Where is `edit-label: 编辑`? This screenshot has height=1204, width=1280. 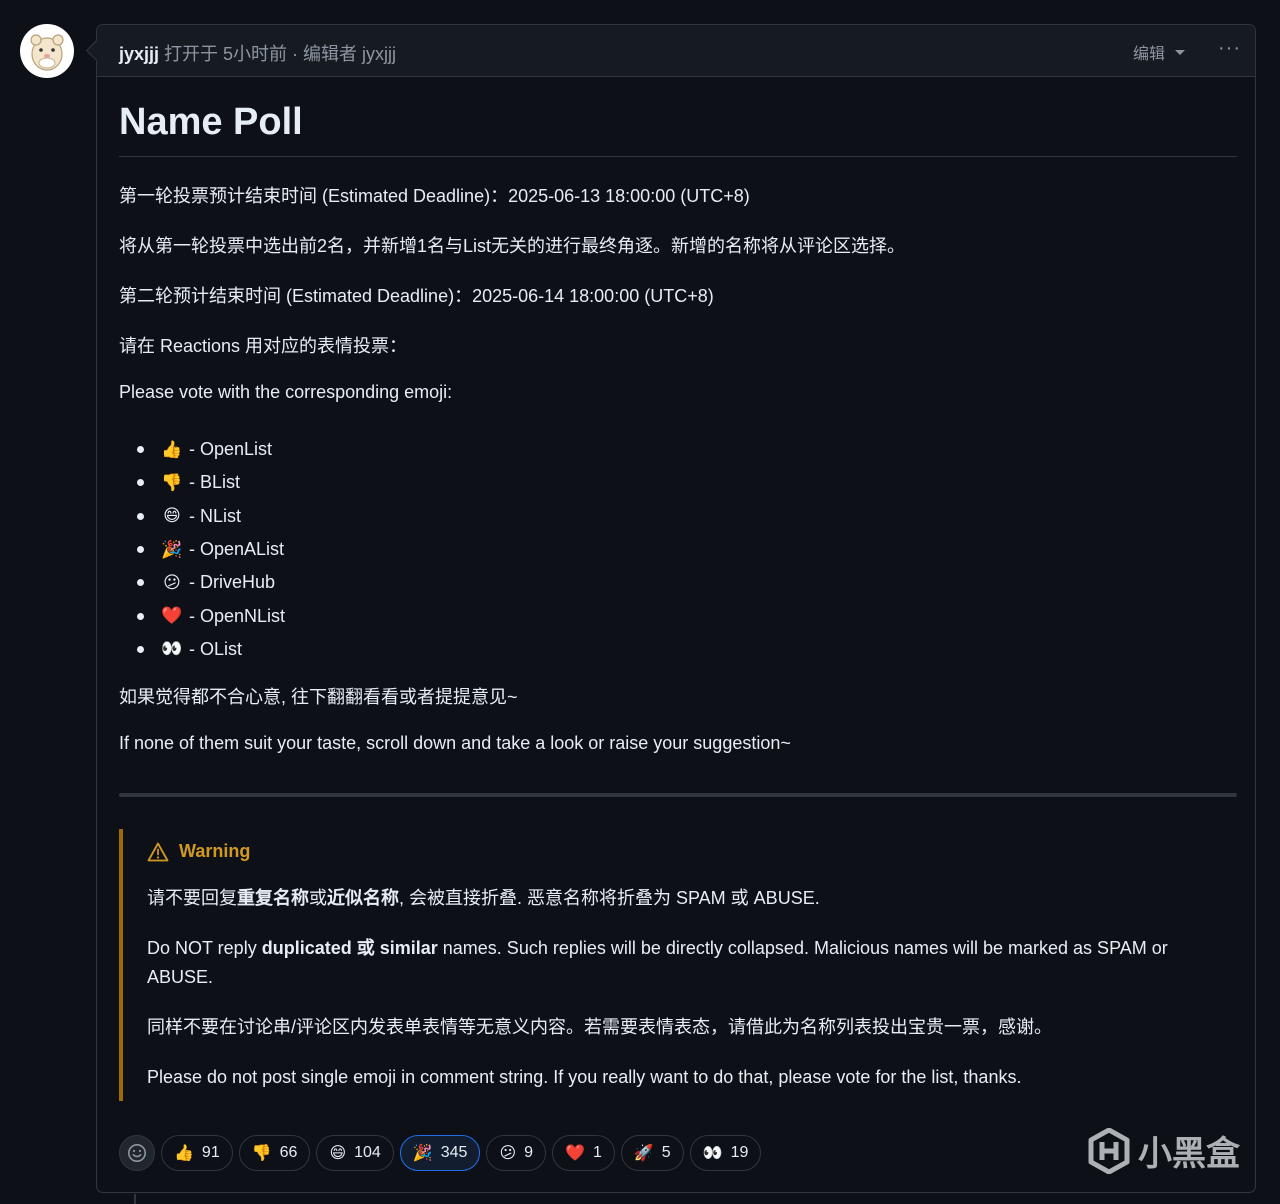 edit-label: 编辑 is located at coordinates (1148, 54).